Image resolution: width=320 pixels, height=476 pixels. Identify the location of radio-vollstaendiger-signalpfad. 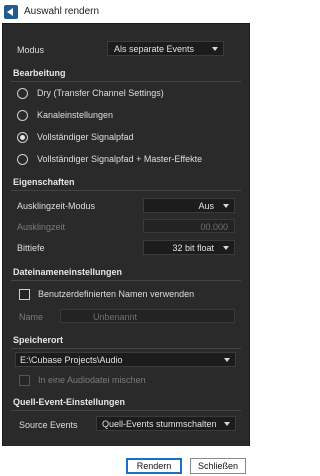
(22, 137).